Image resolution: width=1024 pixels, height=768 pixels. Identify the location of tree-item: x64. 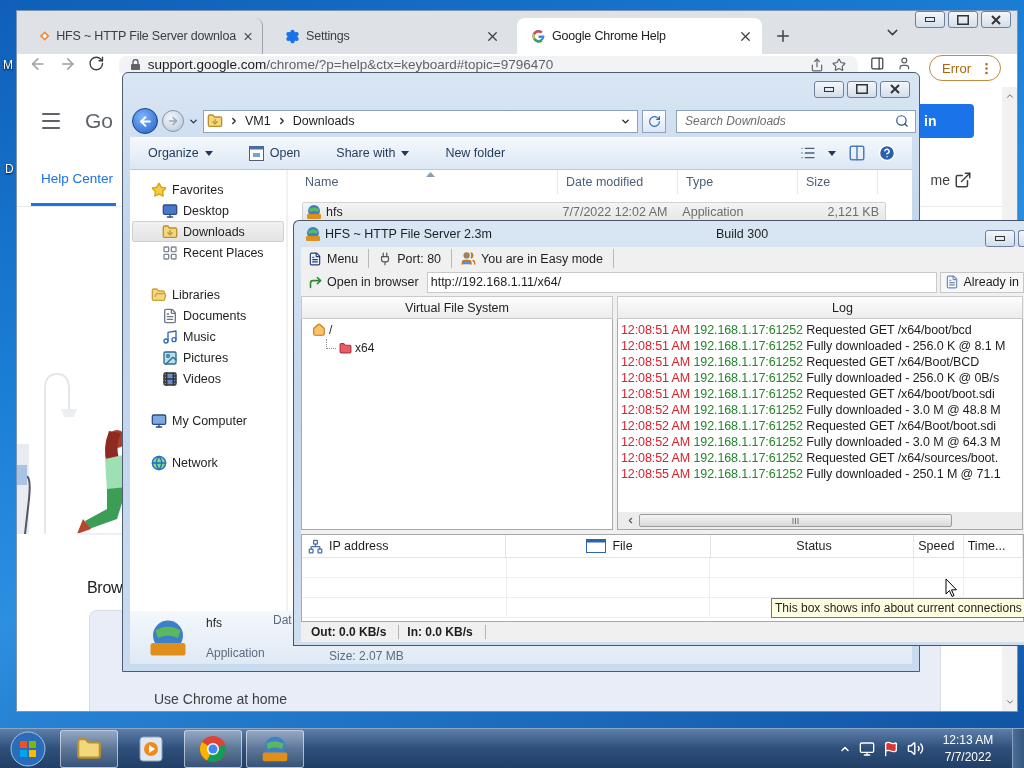
(357, 348).